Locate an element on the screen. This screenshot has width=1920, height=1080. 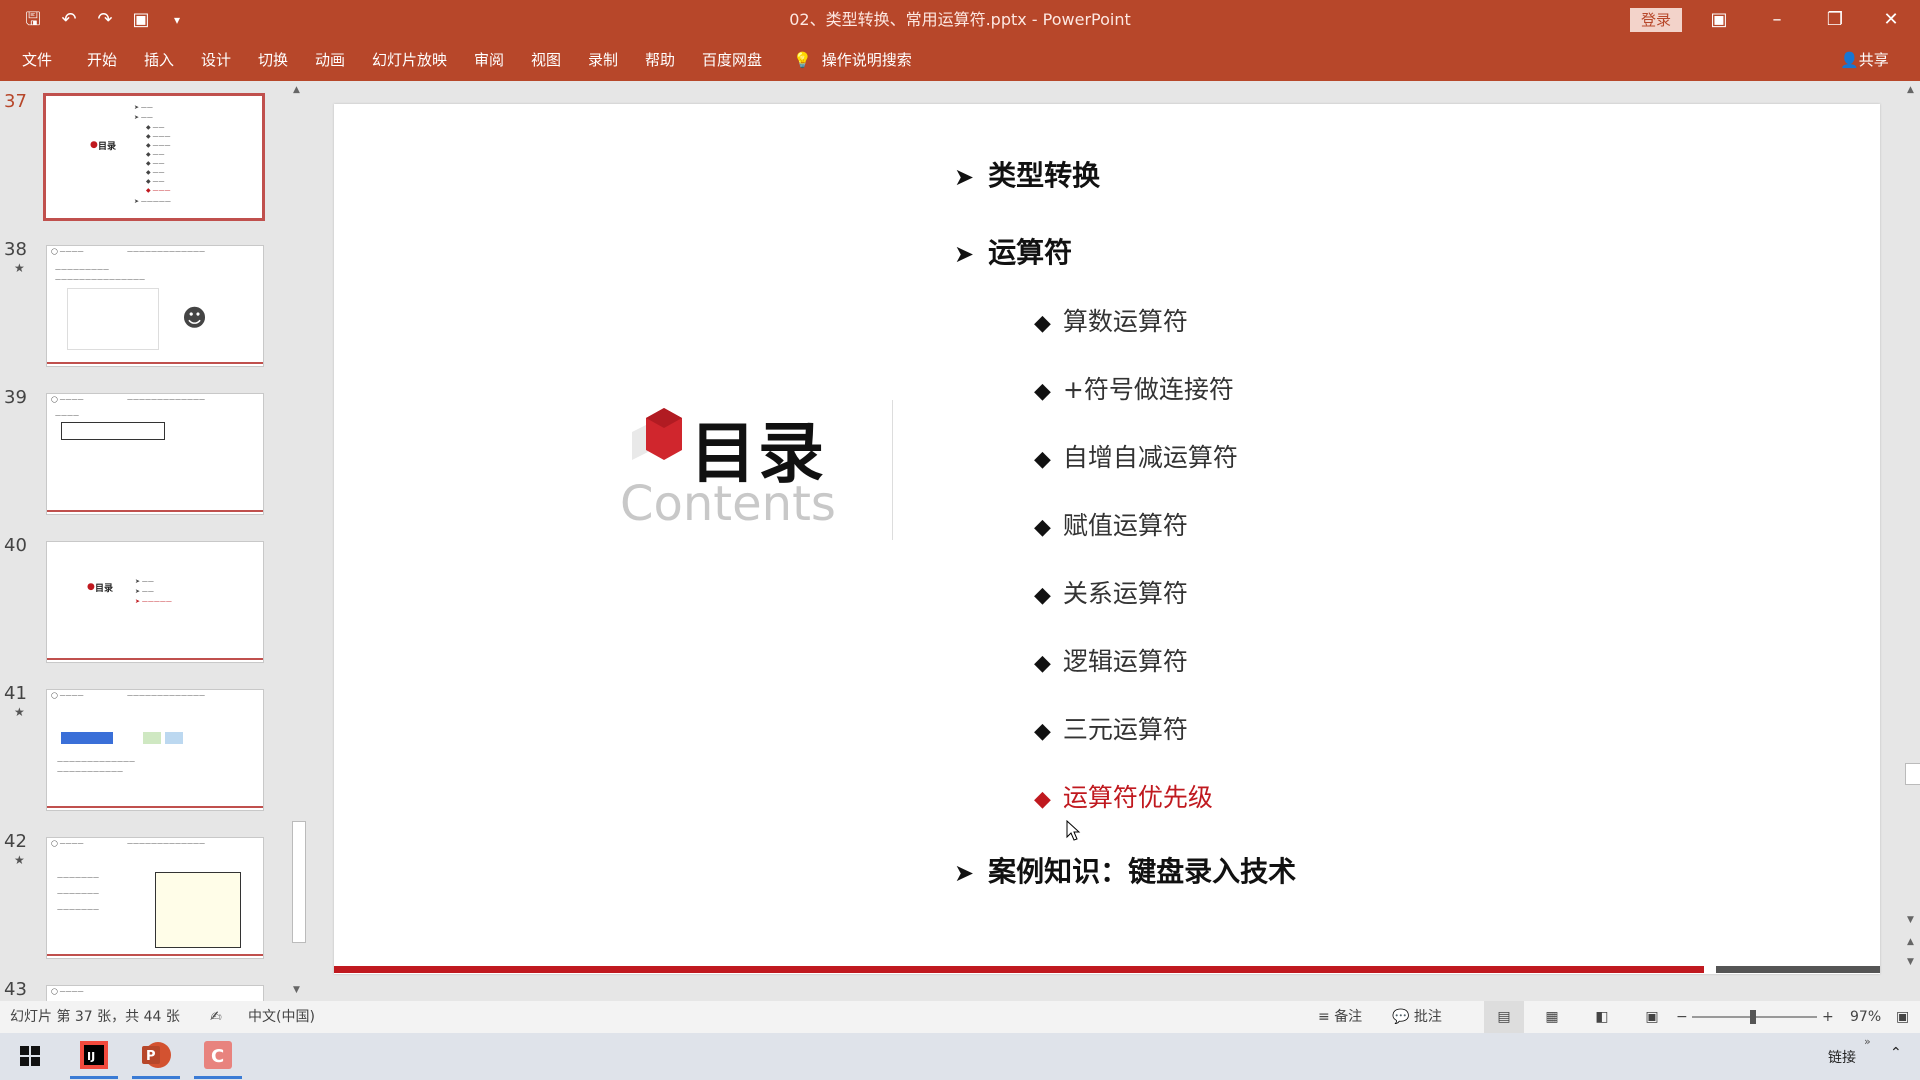
windows-taskbar: IJ P C » 链接 ⌃ is located at coordinates (960, 1056).